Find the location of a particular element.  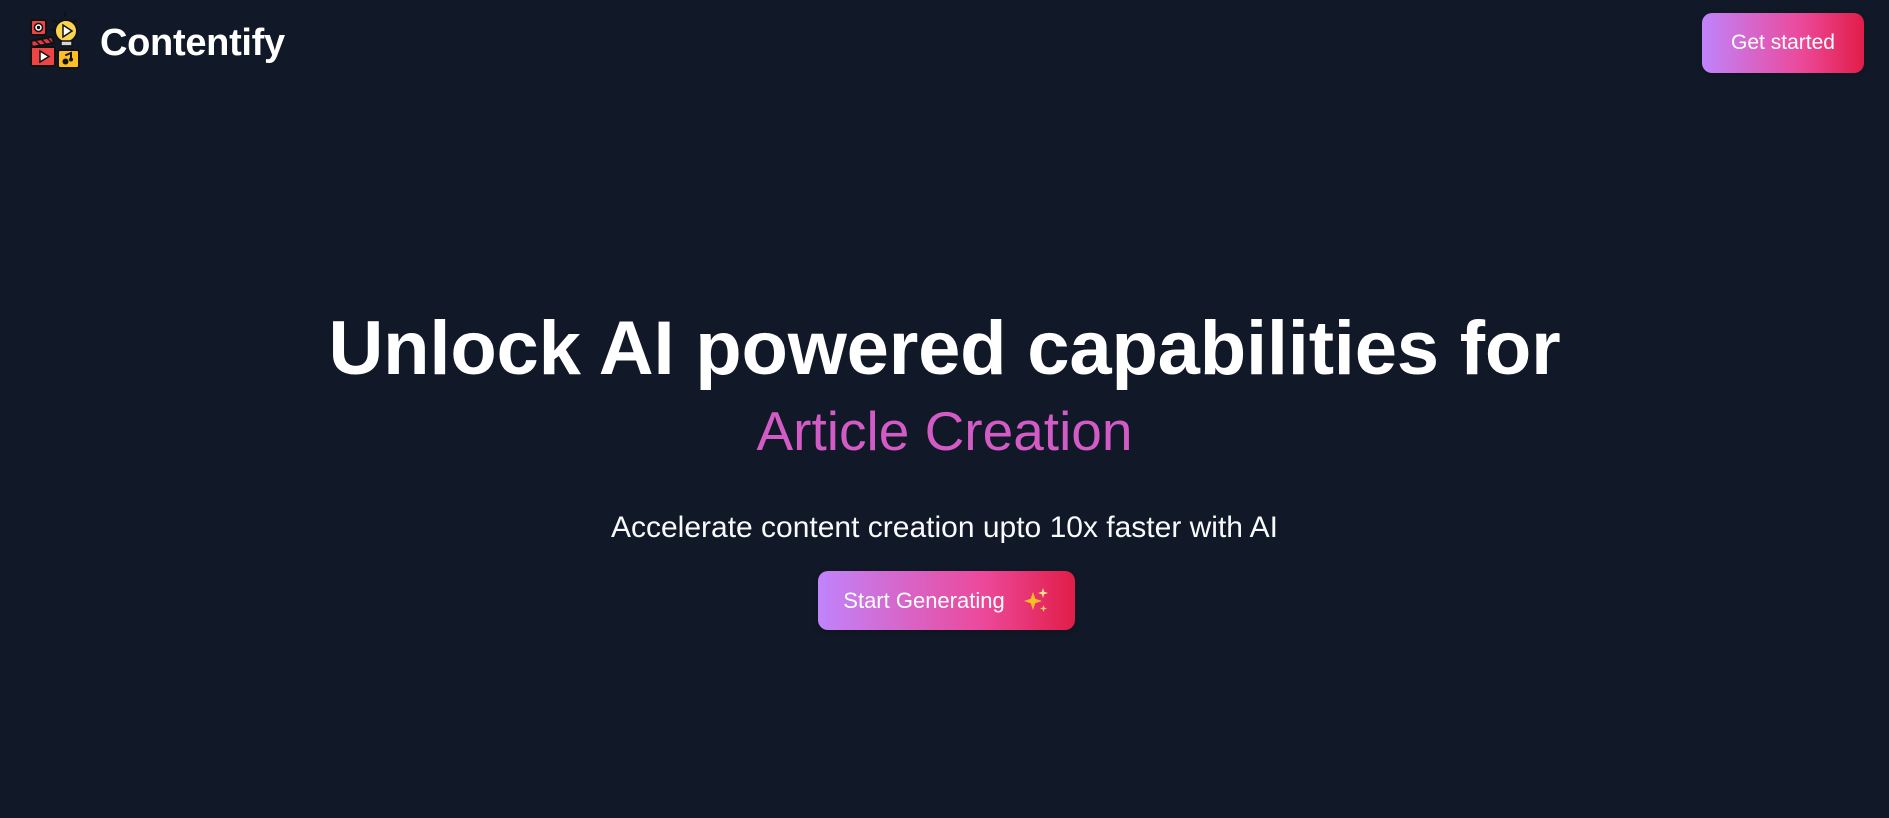

start-generating-button: Start Generating is located at coordinates (946, 600).